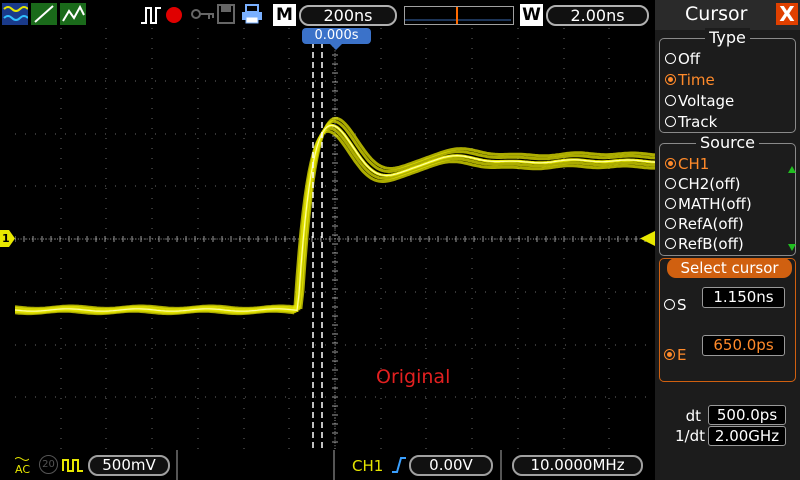 Image resolution: width=800 pixels, height=480 pixels. Describe the element at coordinates (687, 164) in the screenshot. I see `source-option-ch1: CH1` at that location.